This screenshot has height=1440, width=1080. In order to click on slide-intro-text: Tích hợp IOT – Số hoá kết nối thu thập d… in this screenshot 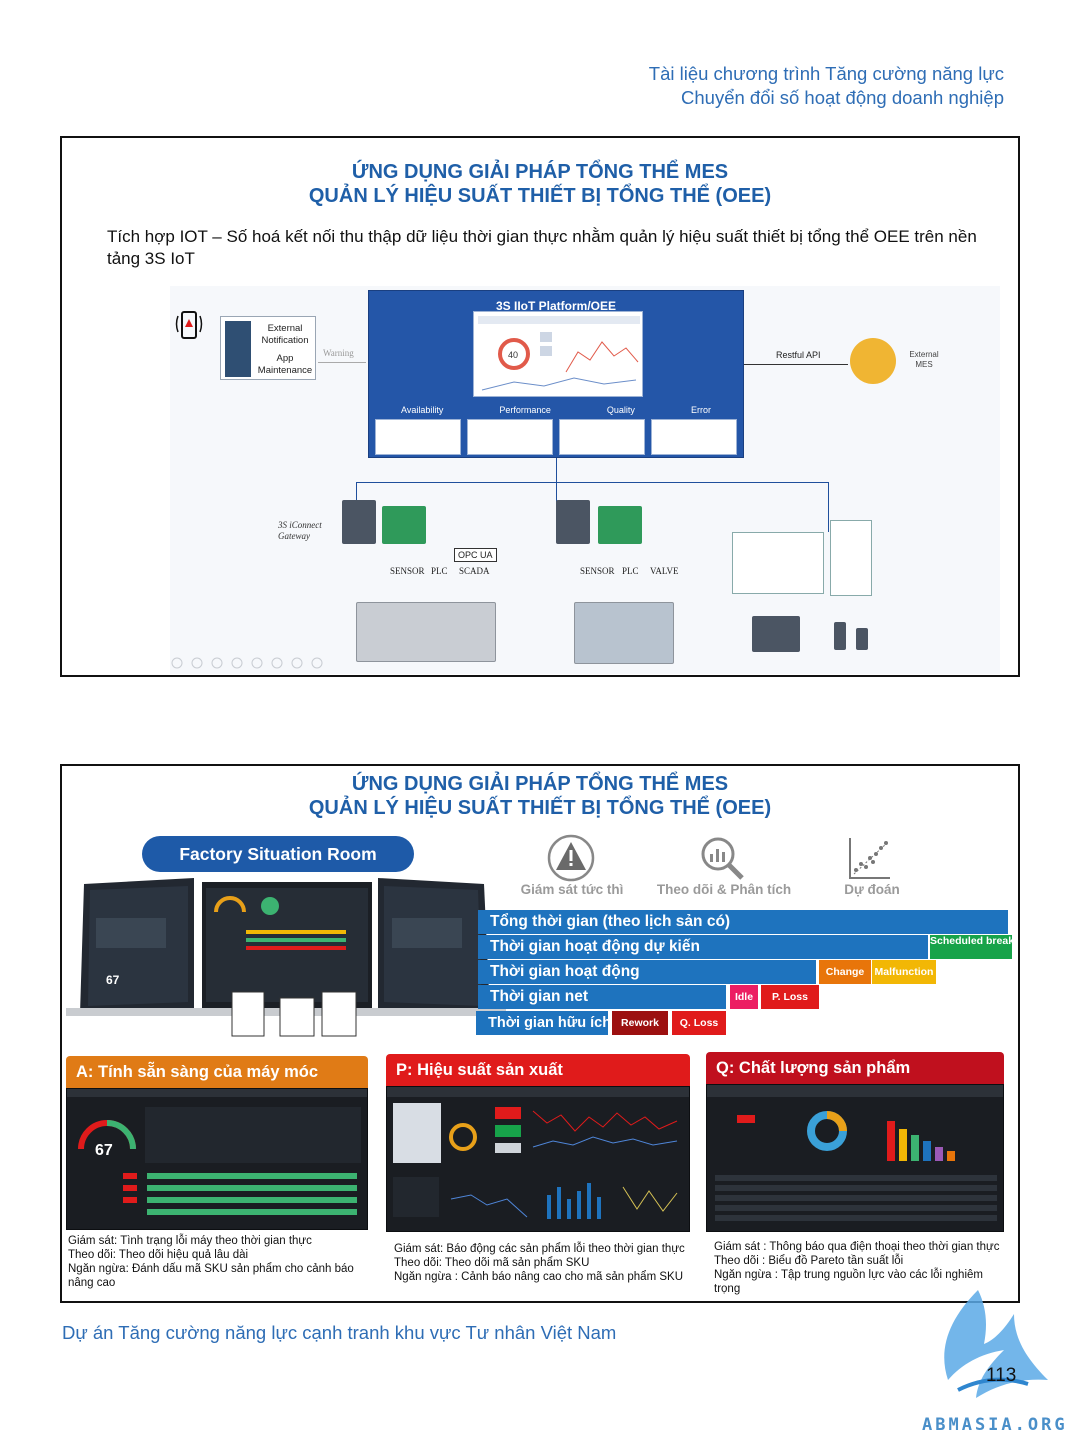, I will do `click(542, 247)`.